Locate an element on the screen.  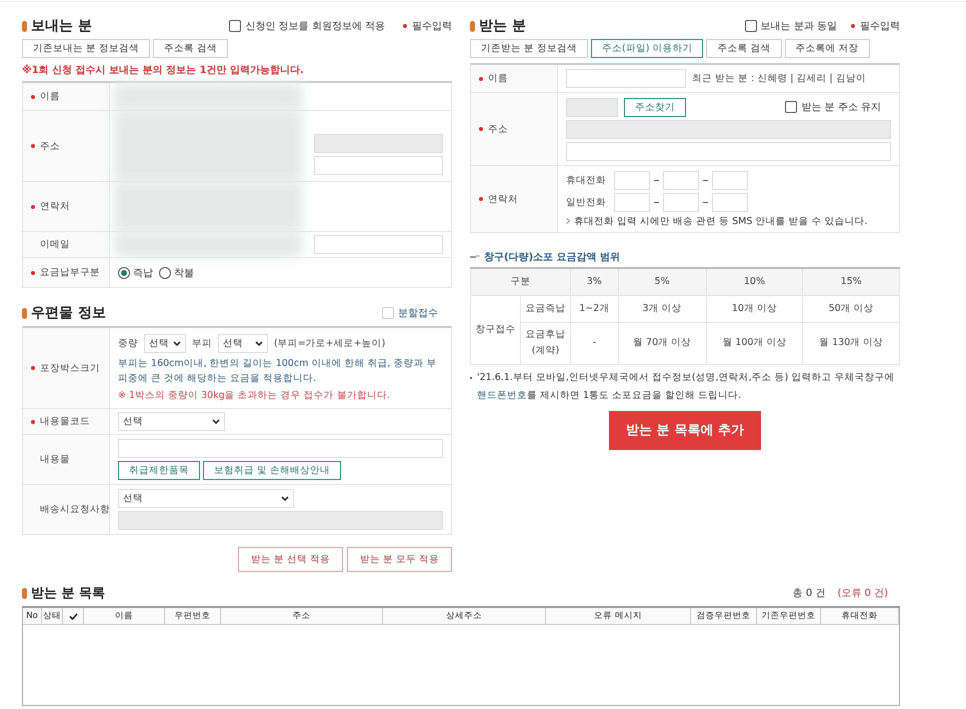
table-cell: 창구접수 is located at coordinates (495, 329).